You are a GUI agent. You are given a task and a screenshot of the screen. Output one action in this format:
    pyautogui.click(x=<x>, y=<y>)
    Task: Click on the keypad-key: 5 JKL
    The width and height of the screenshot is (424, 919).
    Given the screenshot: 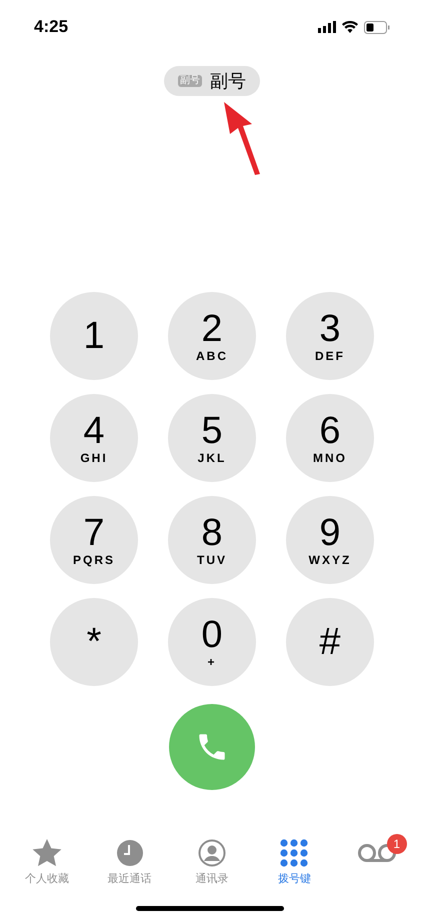 What is the action you would take?
    pyautogui.click(x=212, y=438)
    